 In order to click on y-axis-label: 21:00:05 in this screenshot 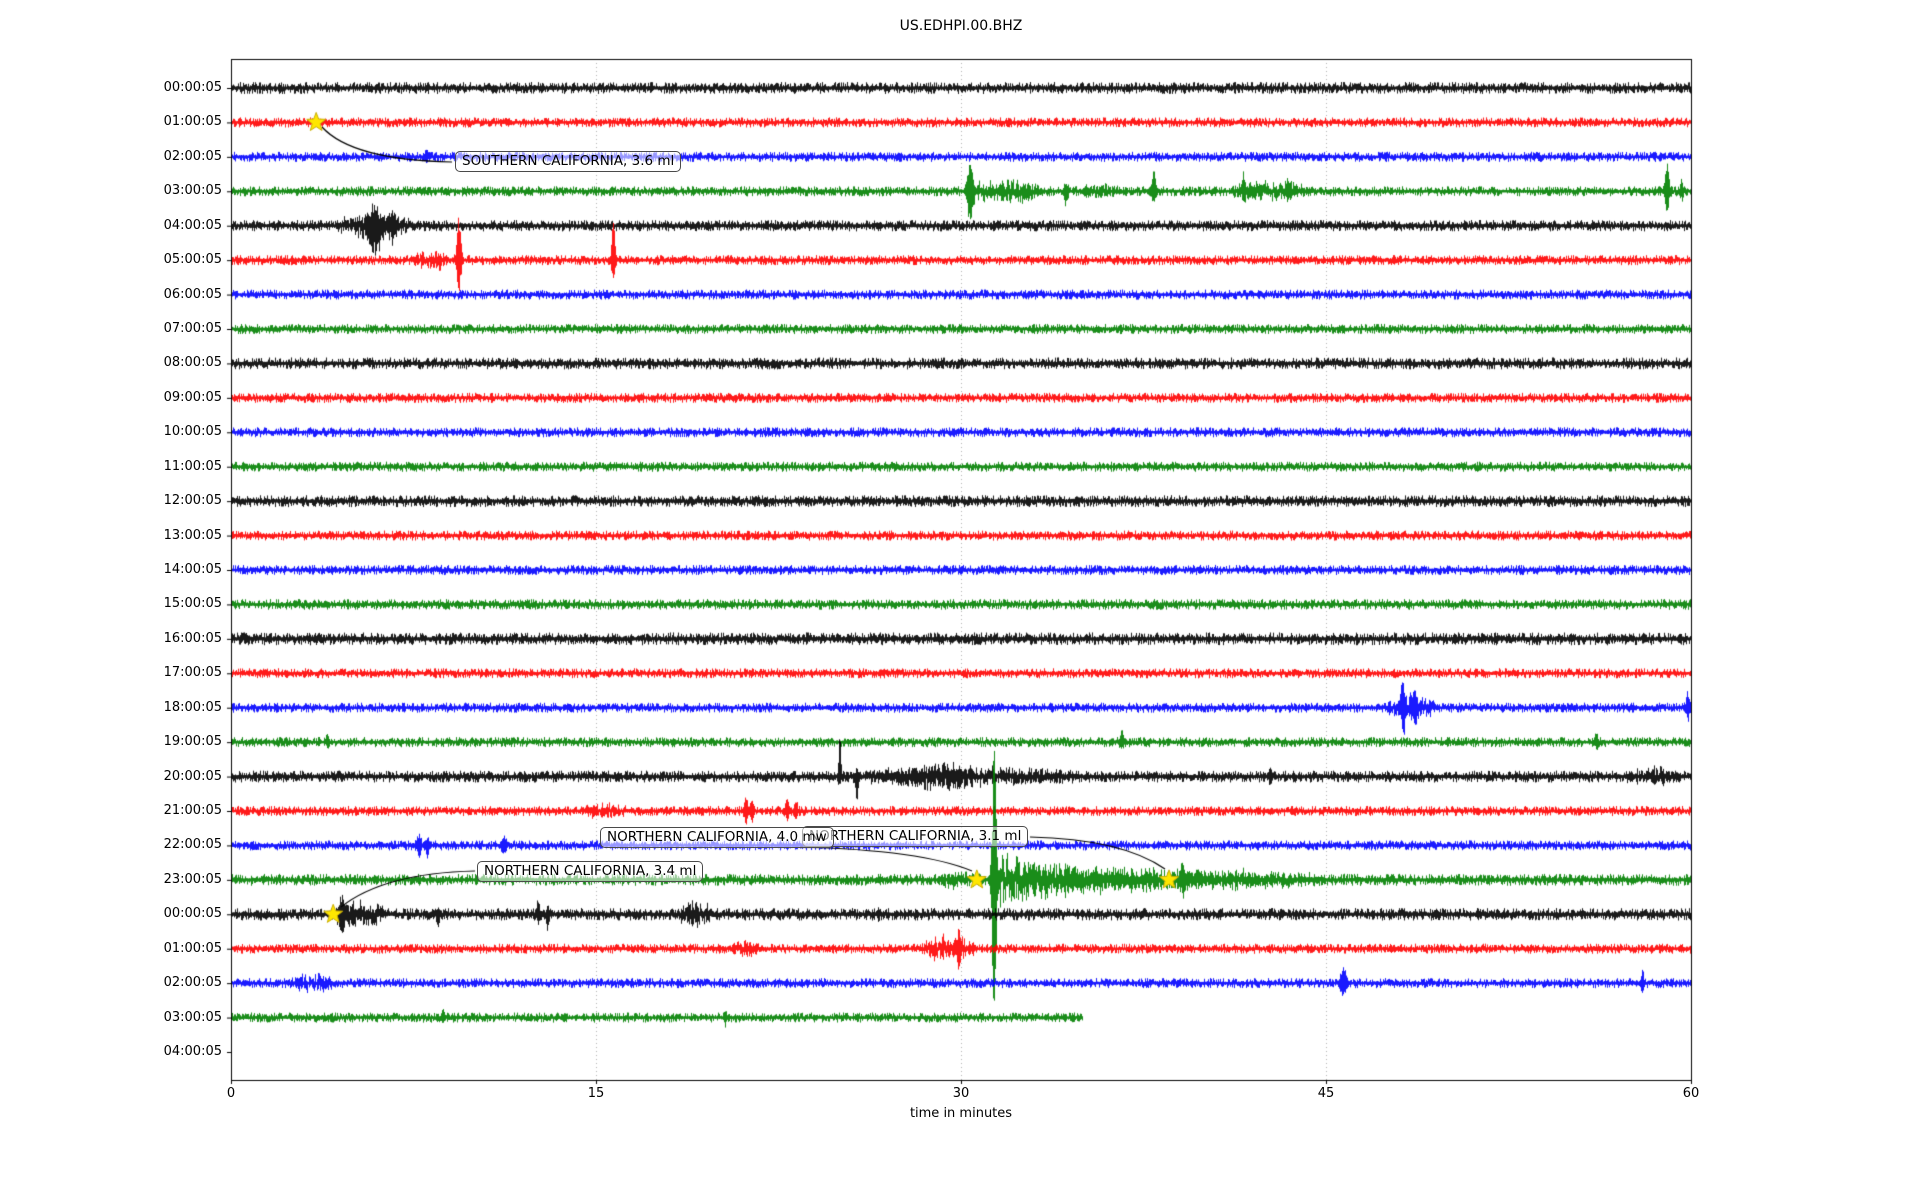, I will do `click(192, 810)`.